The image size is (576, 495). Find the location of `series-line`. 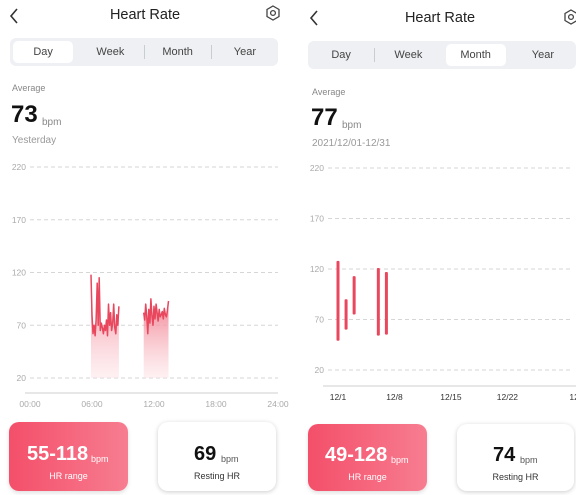

series-line is located at coordinates (105, 305).